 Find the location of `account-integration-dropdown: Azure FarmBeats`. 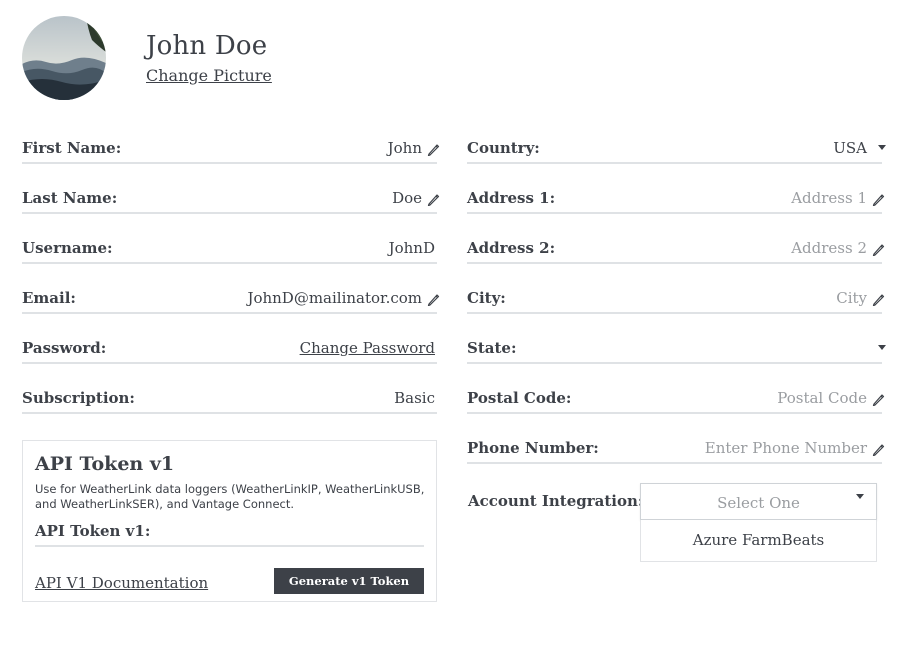

account-integration-dropdown: Azure FarmBeats is located at coordinates (758, 541).